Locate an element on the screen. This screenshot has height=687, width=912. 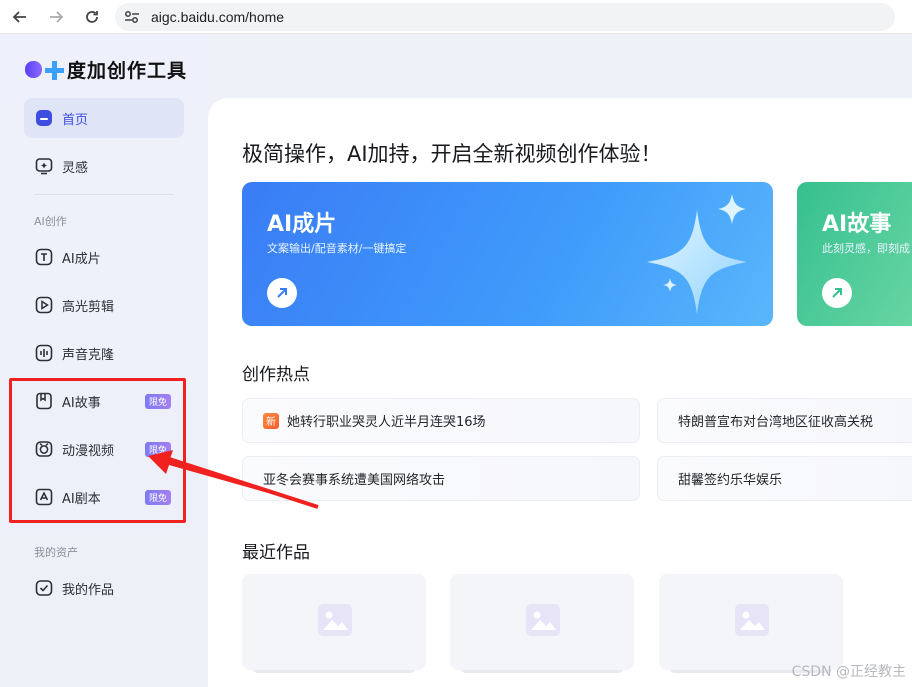
ai-video-icon is located at coordinates (44, 257).